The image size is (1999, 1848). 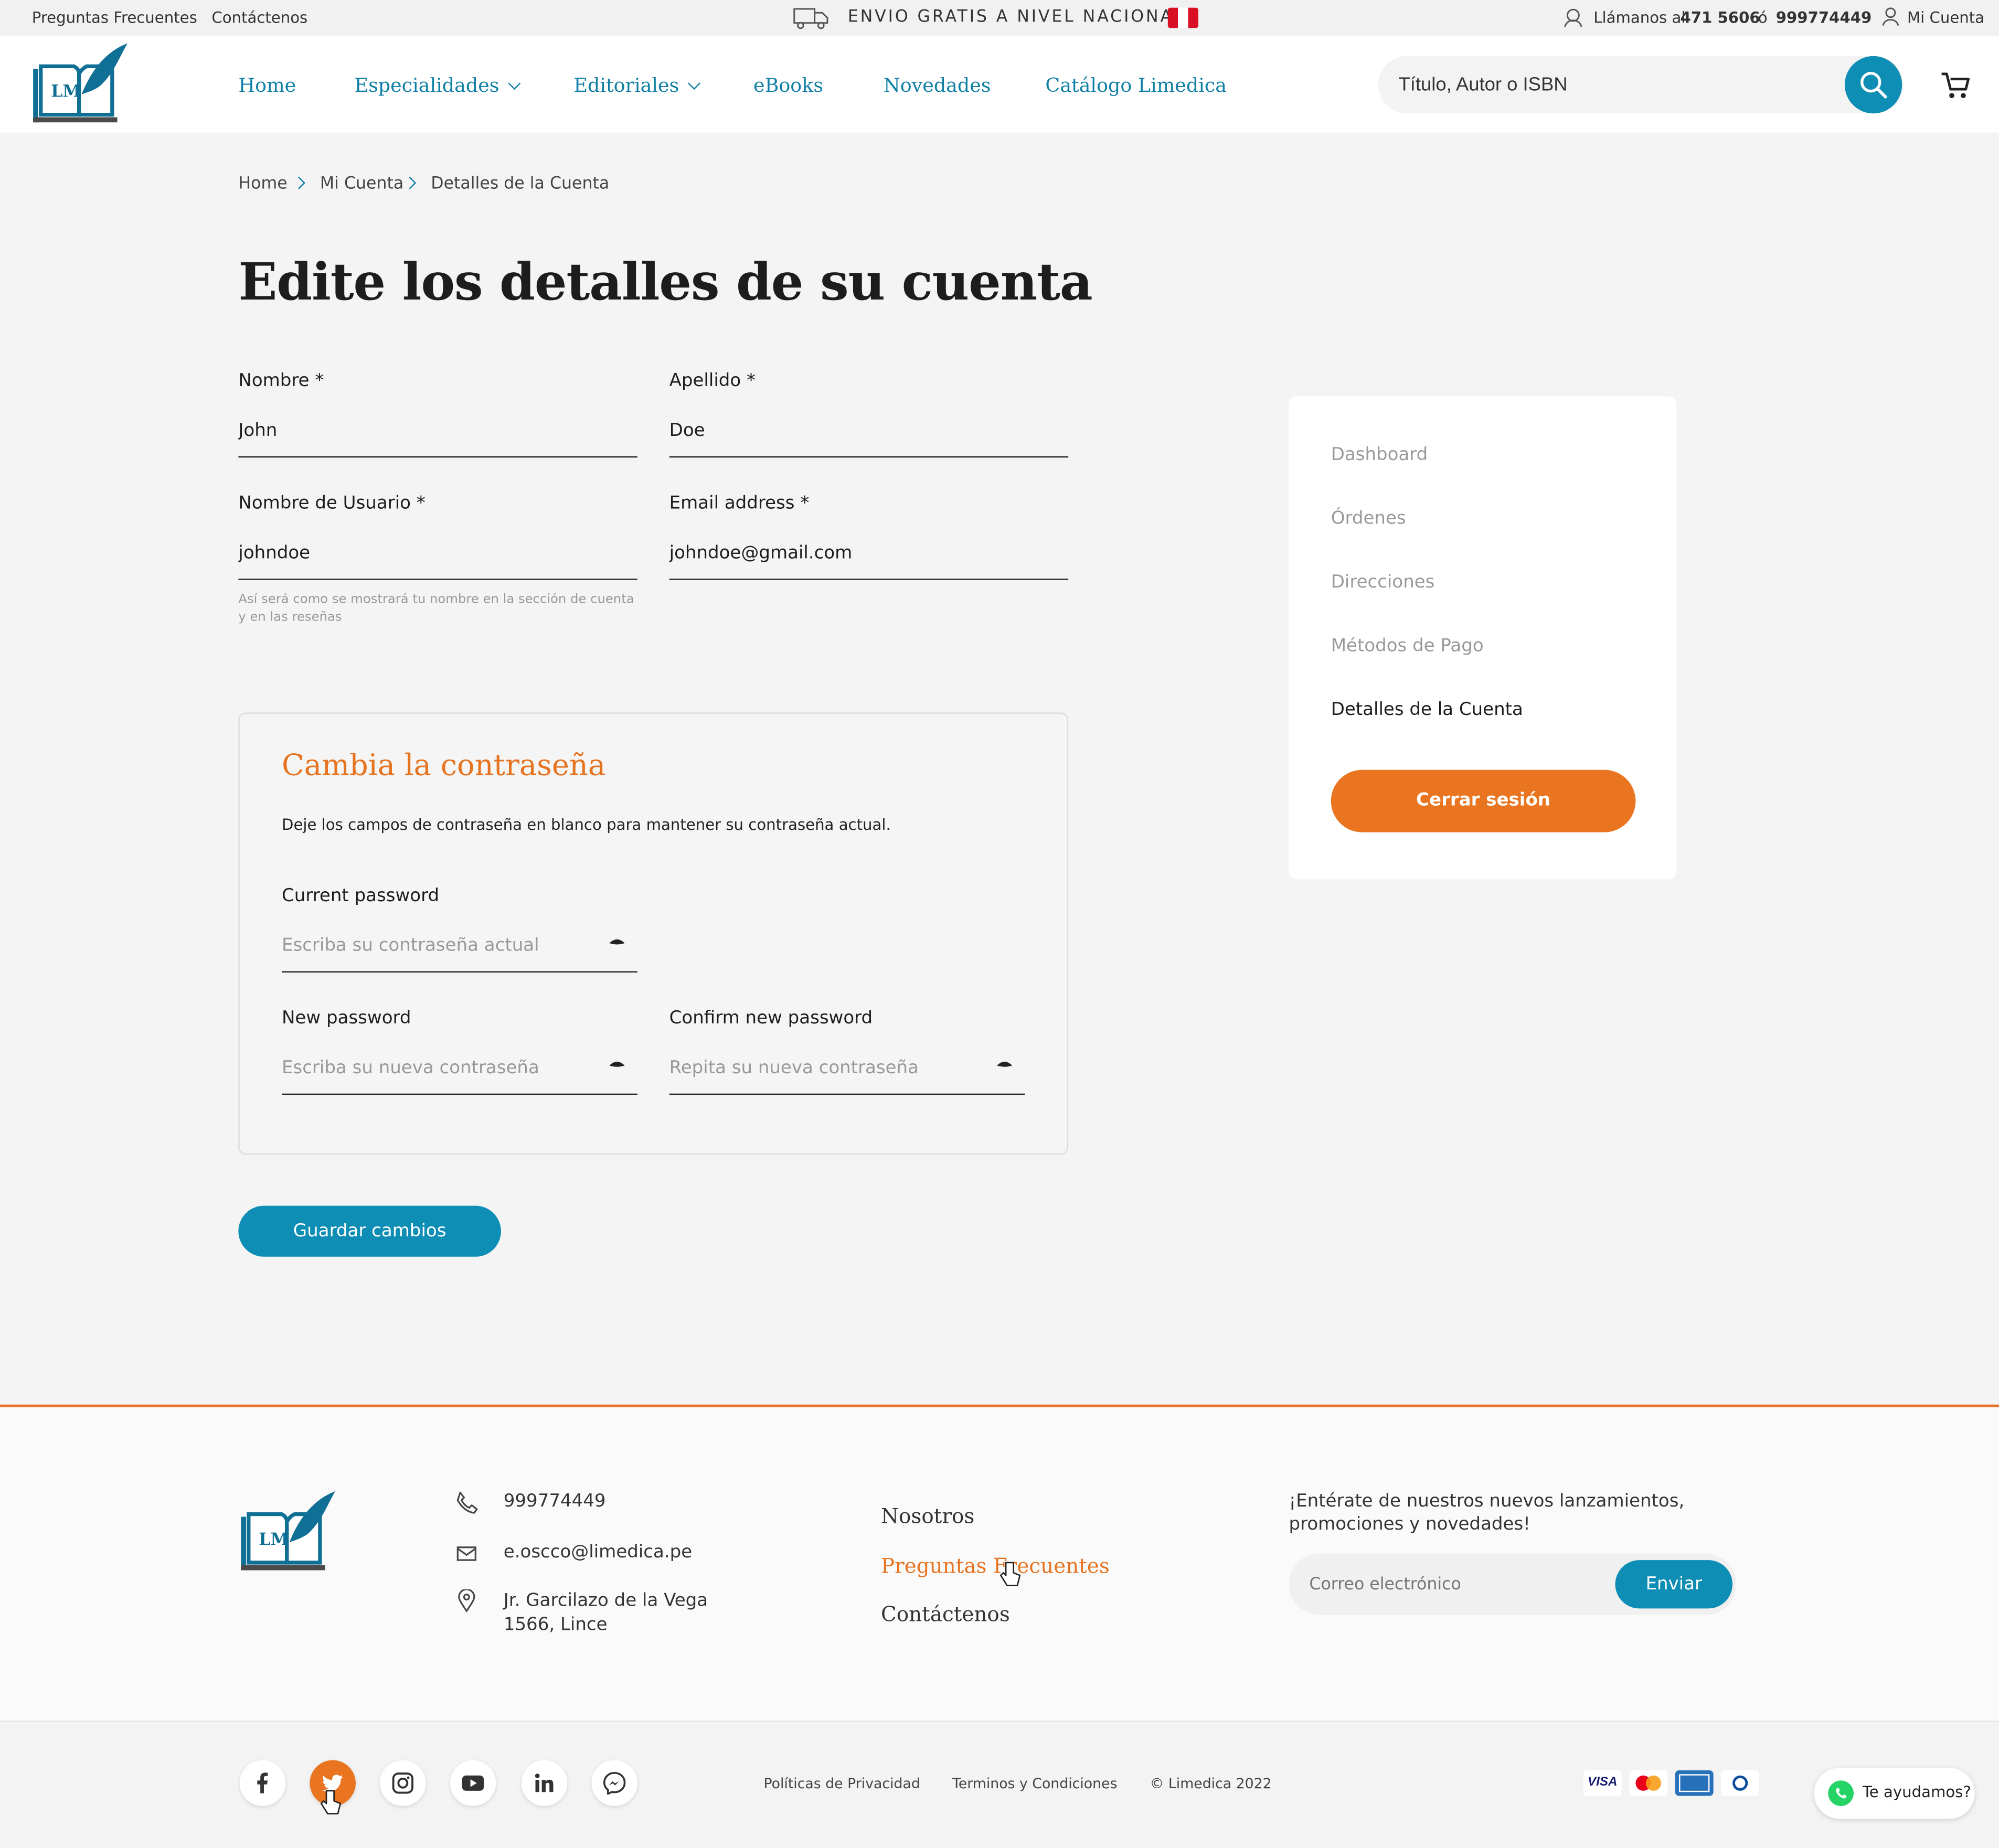 What do you see at coordinates (995, 1566) in the screenshot?
I see `footer-link-faq: Preguntas Frecuentes` at bounding box center [995, 1566].